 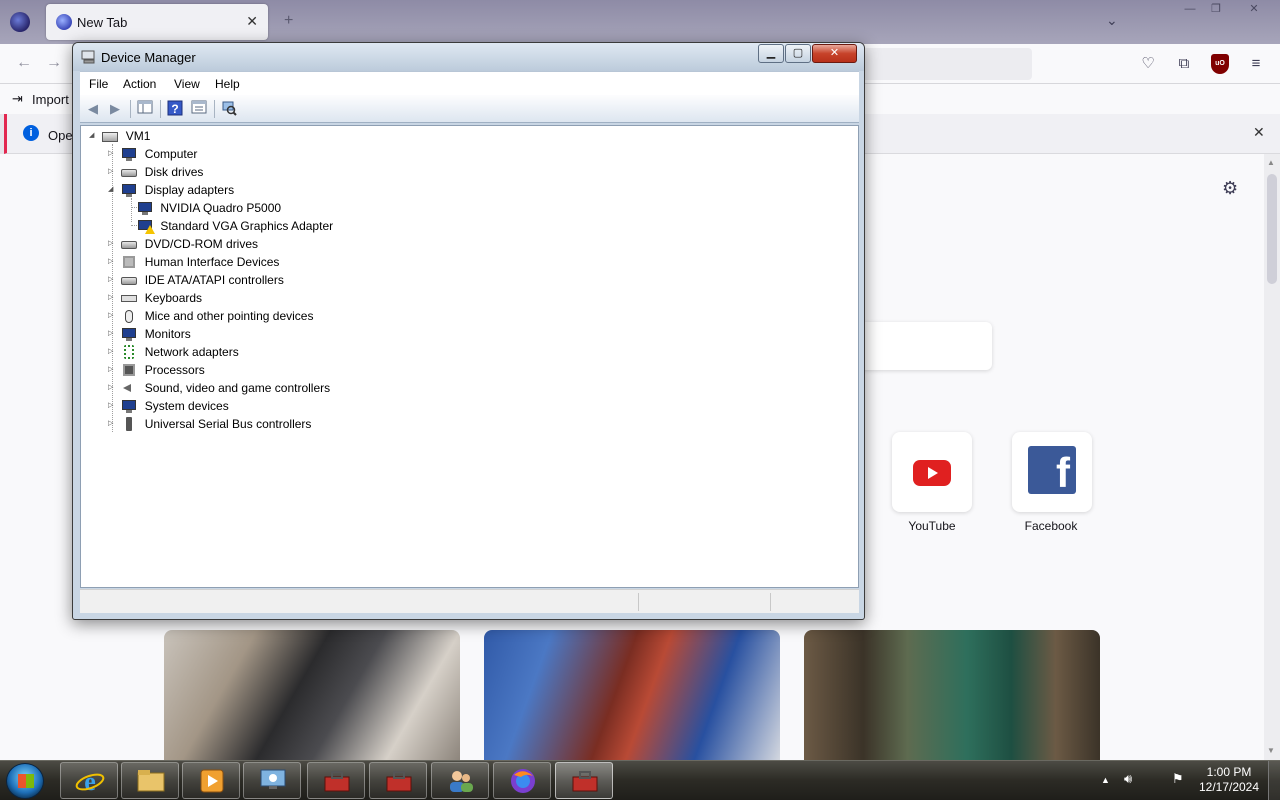 I want to click on gear-icon: ⚙, so click(x=1230, y=188).